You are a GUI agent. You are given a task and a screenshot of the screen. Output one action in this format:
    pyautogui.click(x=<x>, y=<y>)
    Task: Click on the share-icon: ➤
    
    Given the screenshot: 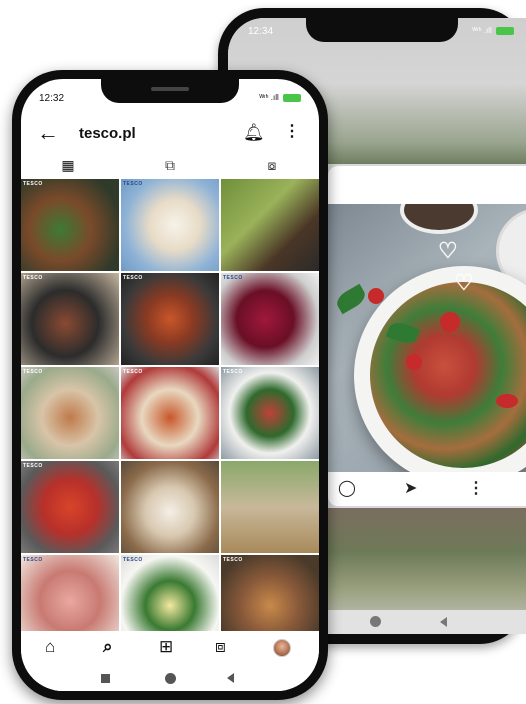 What is the action you would take?
    pyautogui.click(x=410, y=488)
    